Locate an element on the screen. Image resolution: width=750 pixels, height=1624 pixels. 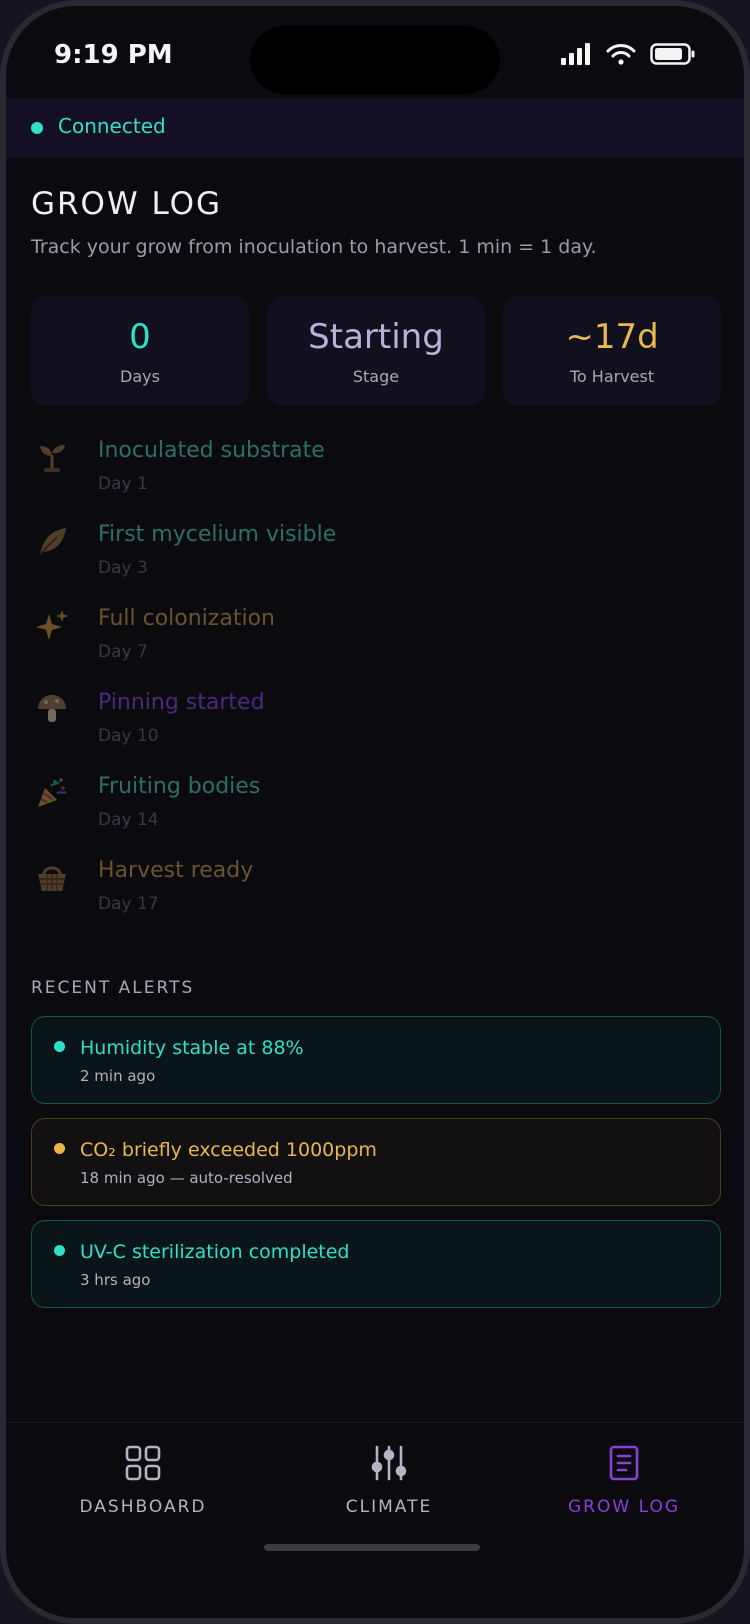
connection-status-label: Connected is located at coordinates (112, 126).